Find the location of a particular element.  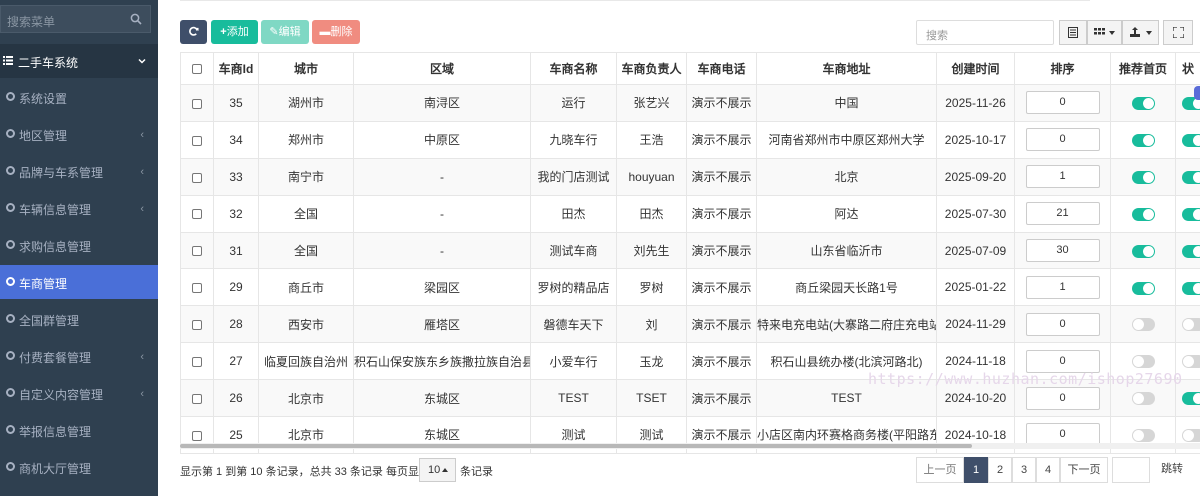

column-header: 城市 is located at coordinates (306, 68).